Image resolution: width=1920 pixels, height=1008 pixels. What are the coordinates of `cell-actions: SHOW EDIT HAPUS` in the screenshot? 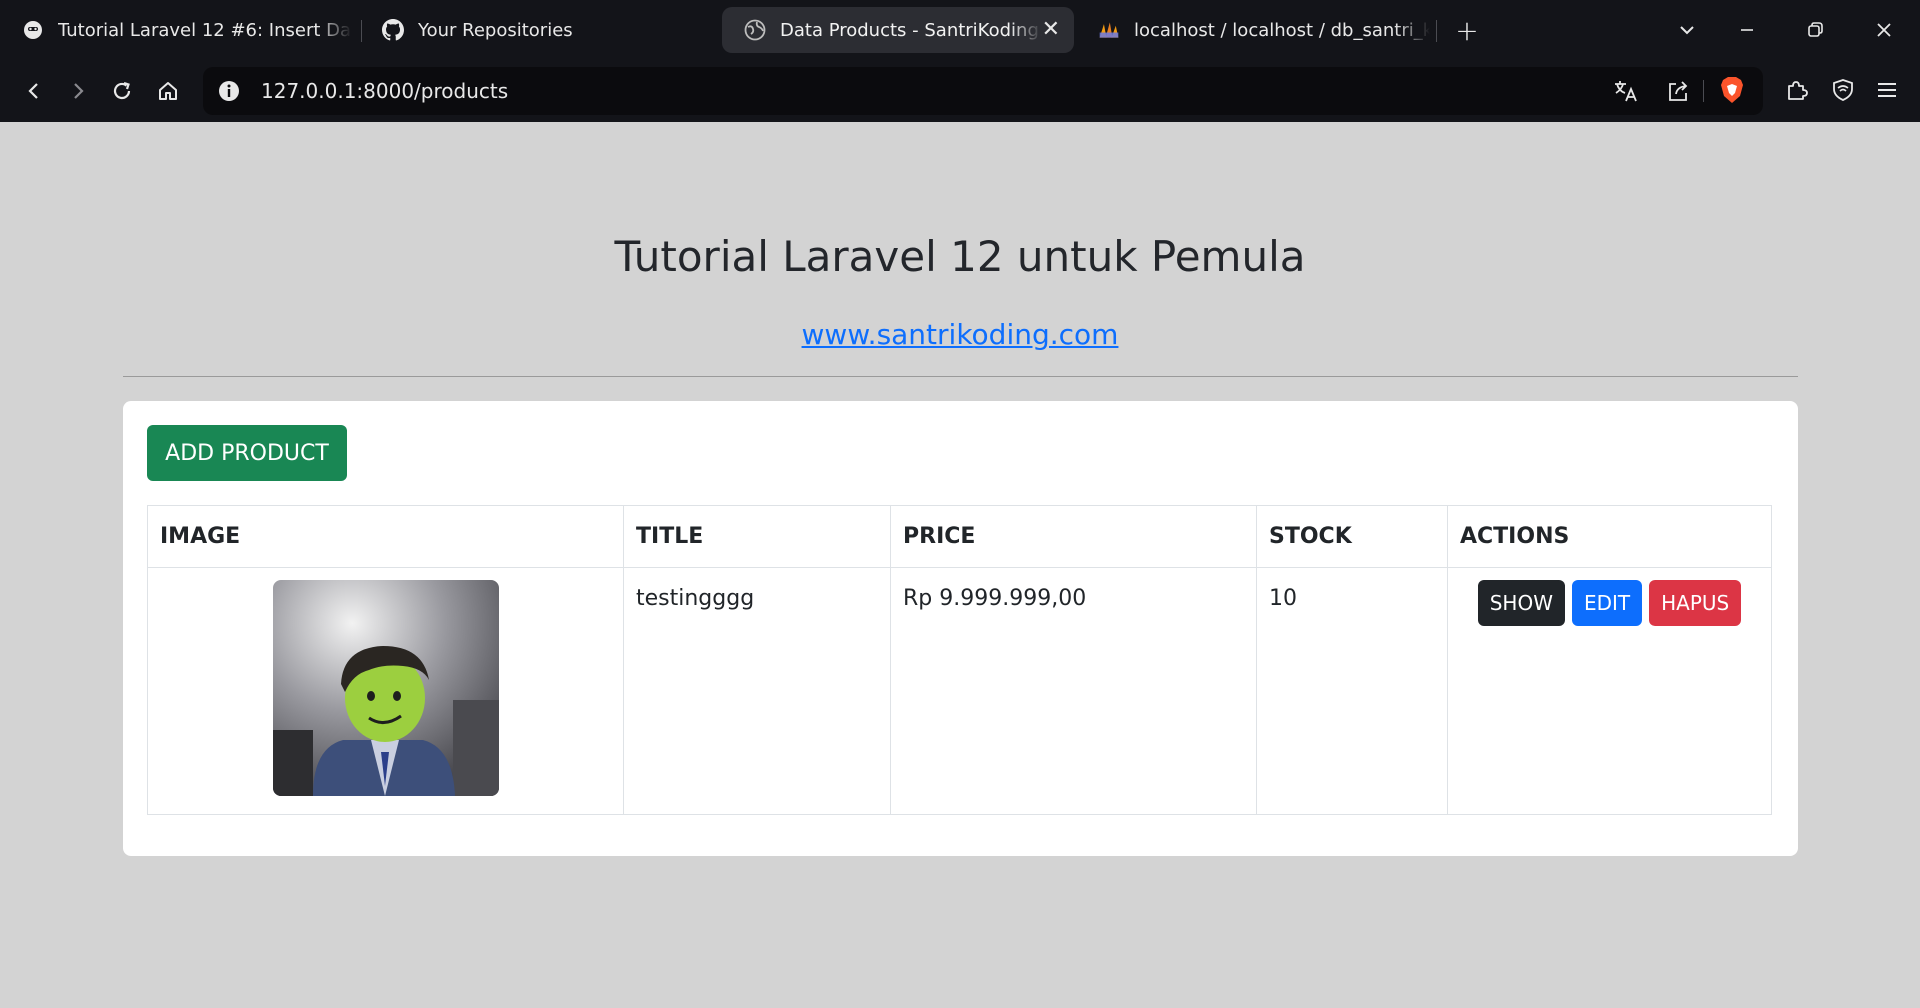 It's located at (1609, 691).